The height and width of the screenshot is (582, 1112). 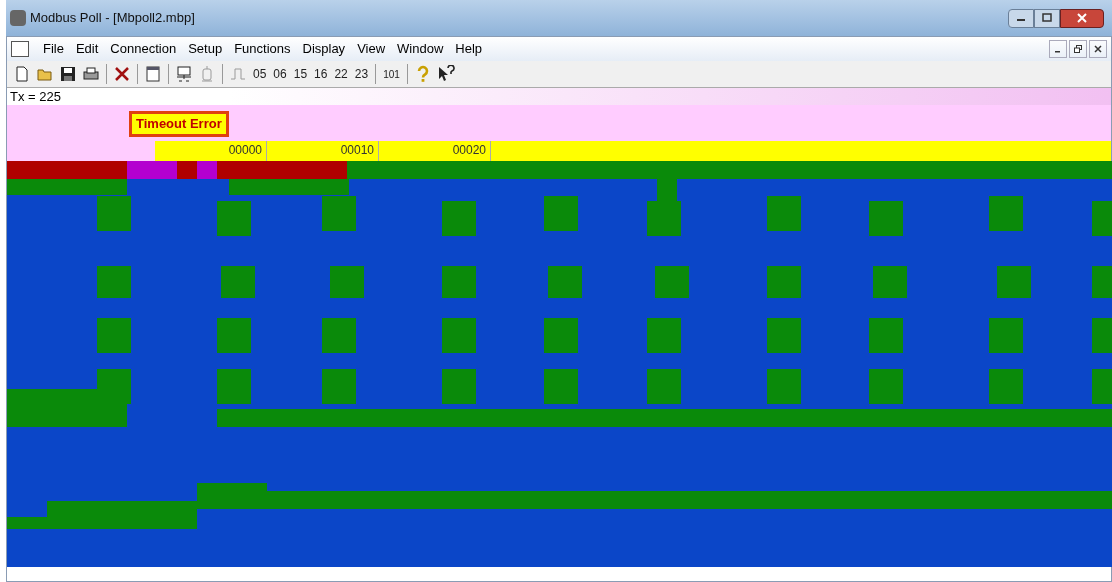 What do you see at coordinates (87, 49) in the screenshot?
I see `menu-item: Edit` at bounding box center [87, 49].